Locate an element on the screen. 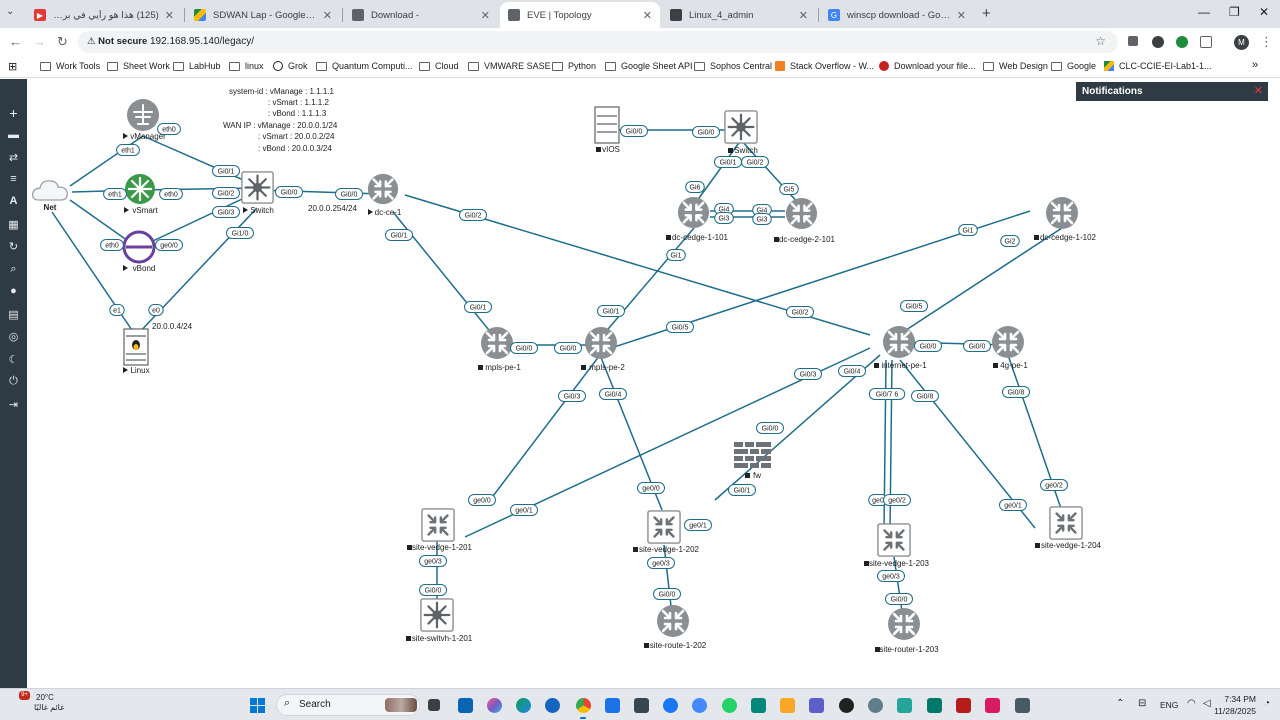 This screenshot has width=1280, height=720. node-mpls-pe-2: mpls-pe-2 is located at coordinates (603, 348).